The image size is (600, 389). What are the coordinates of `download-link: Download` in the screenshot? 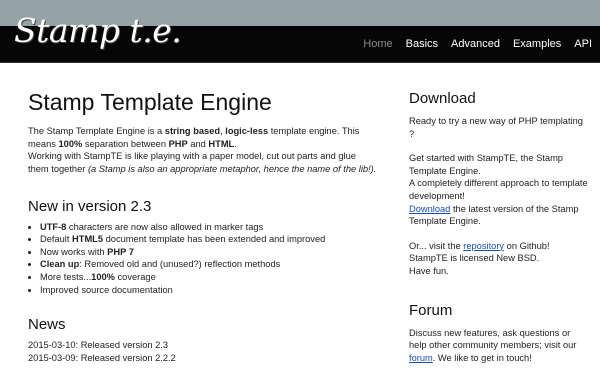 It's located at (429, 209).